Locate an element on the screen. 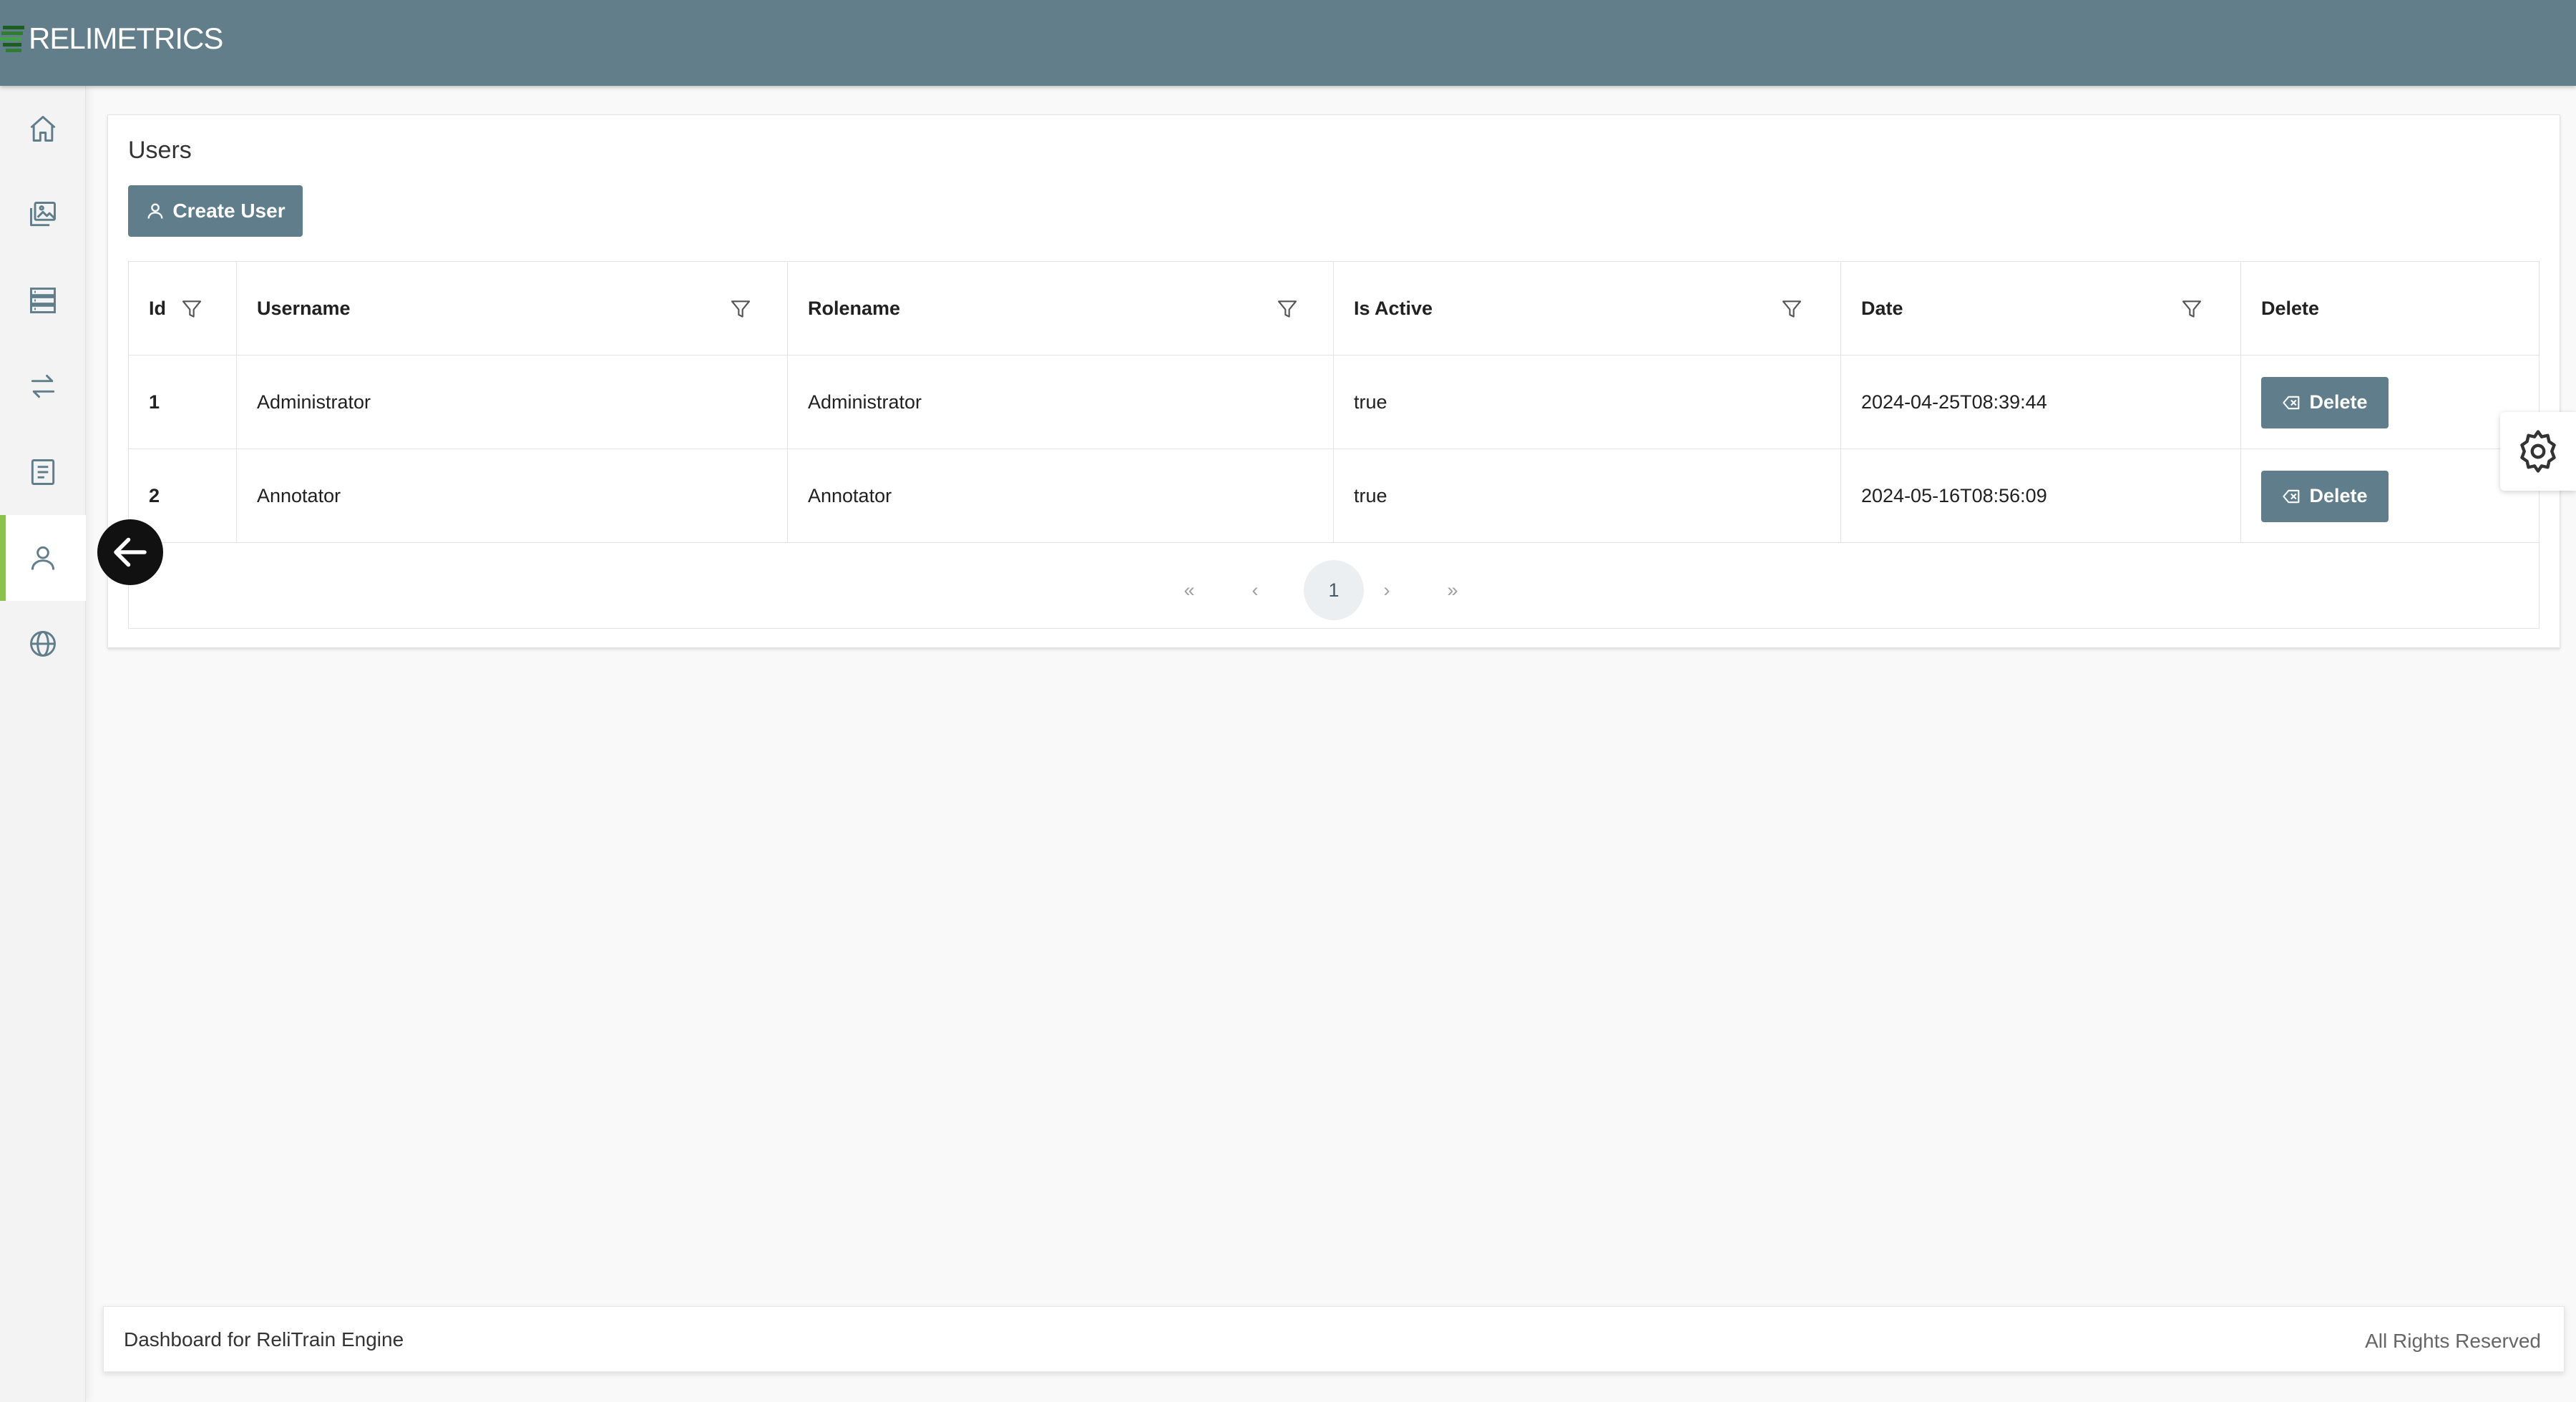  last-page-button: » is located at coordinates (1453, 590).